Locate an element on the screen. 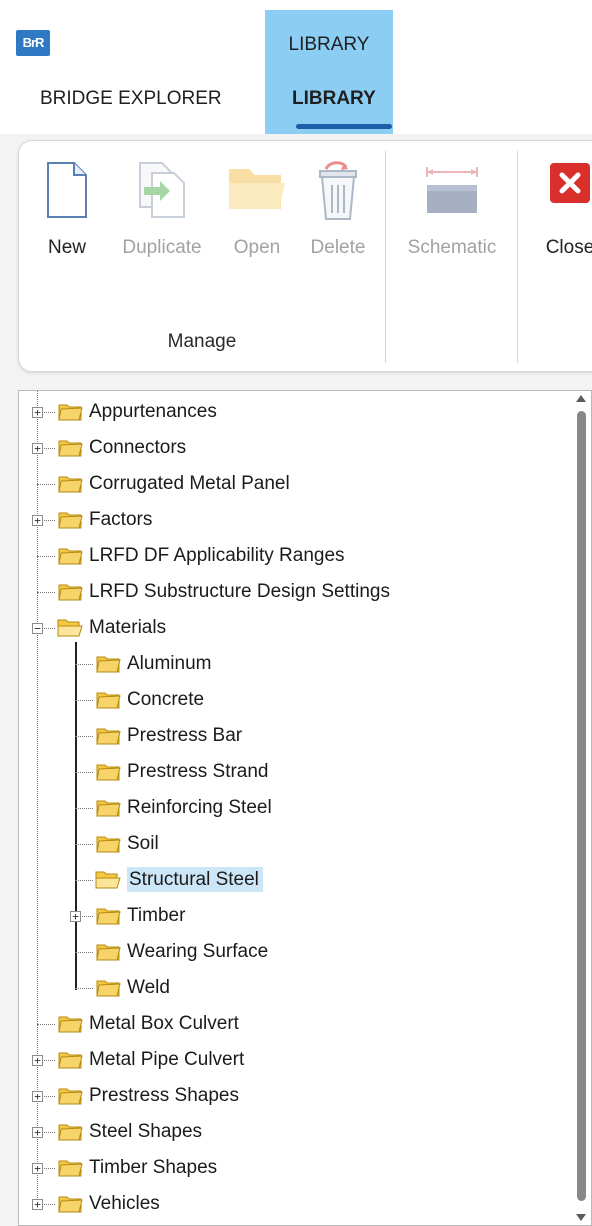 This screenshot has height=1226, width=592. tree-item-connectors: Connectors is located at coordinates (121, 448).